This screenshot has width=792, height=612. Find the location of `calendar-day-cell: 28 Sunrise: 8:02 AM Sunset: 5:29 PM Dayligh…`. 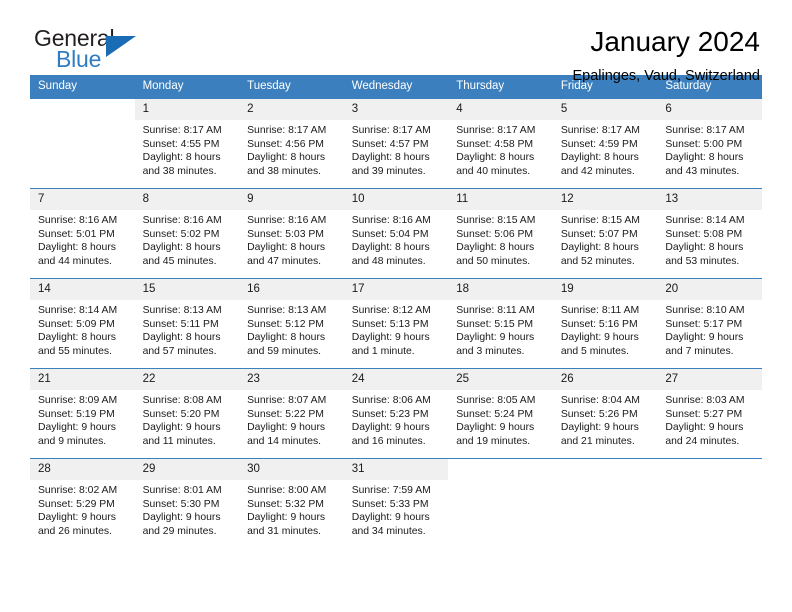

calendar-day-cell: 28 Sunrise: 8:02 AM Sunset: 5:29 PM Dayligh… is located at coordinates (82, 503).